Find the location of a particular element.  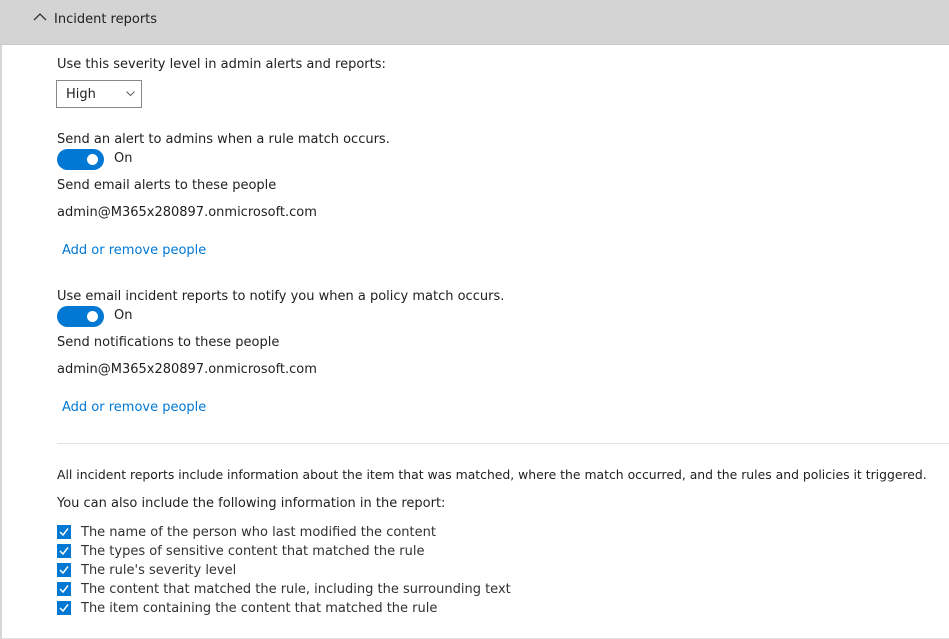

incident-toggle-state: On is located at coordinates (123, 315).